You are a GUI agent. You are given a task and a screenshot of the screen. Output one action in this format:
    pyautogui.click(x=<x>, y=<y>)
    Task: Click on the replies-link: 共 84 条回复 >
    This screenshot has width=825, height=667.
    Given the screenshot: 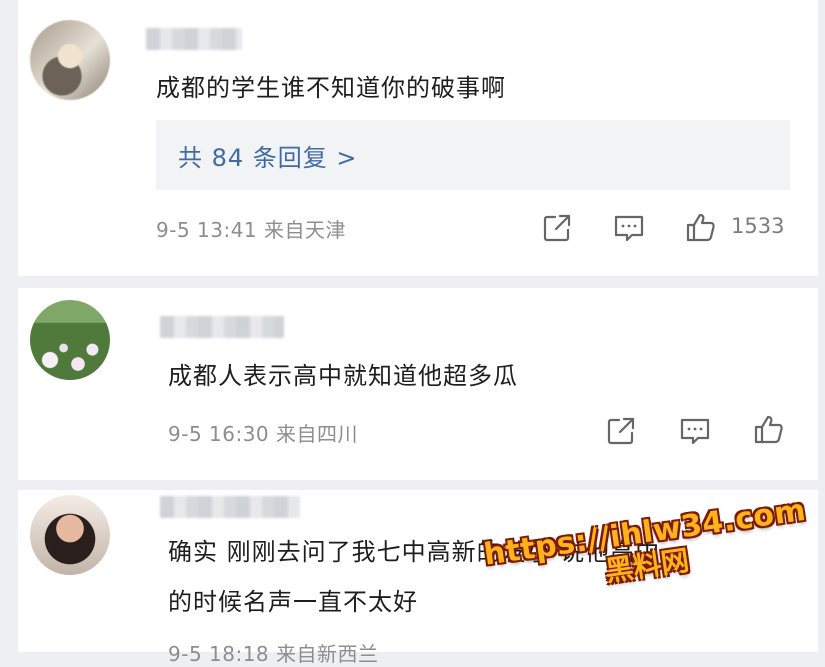 What is the action you would take?
    pyautogui.click(x=473, y=155)
    